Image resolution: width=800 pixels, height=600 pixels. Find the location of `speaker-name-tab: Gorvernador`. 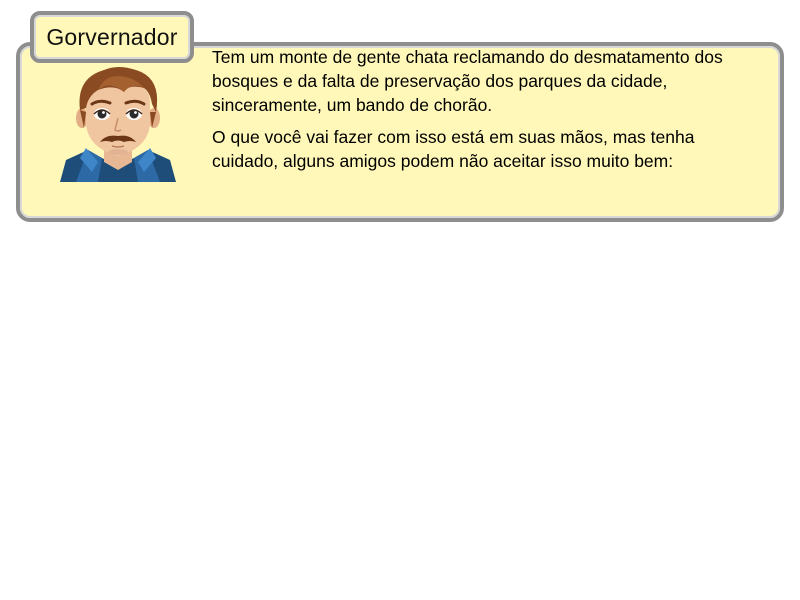

speaker-name-tab: Gorvernador is located at coordinates (112, 37).